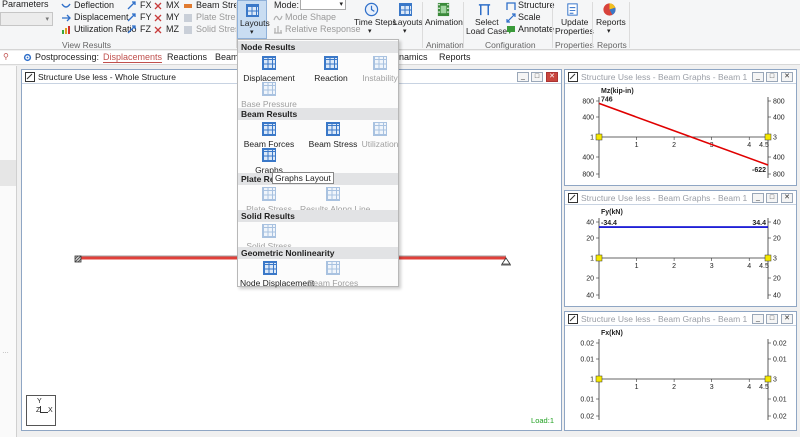 This screenshot has width=800, height=437. What do you see at coordinates (779, 175) in the screenshot?
I see `y-tick-label-right: 800` at bounding box center [779, 175].